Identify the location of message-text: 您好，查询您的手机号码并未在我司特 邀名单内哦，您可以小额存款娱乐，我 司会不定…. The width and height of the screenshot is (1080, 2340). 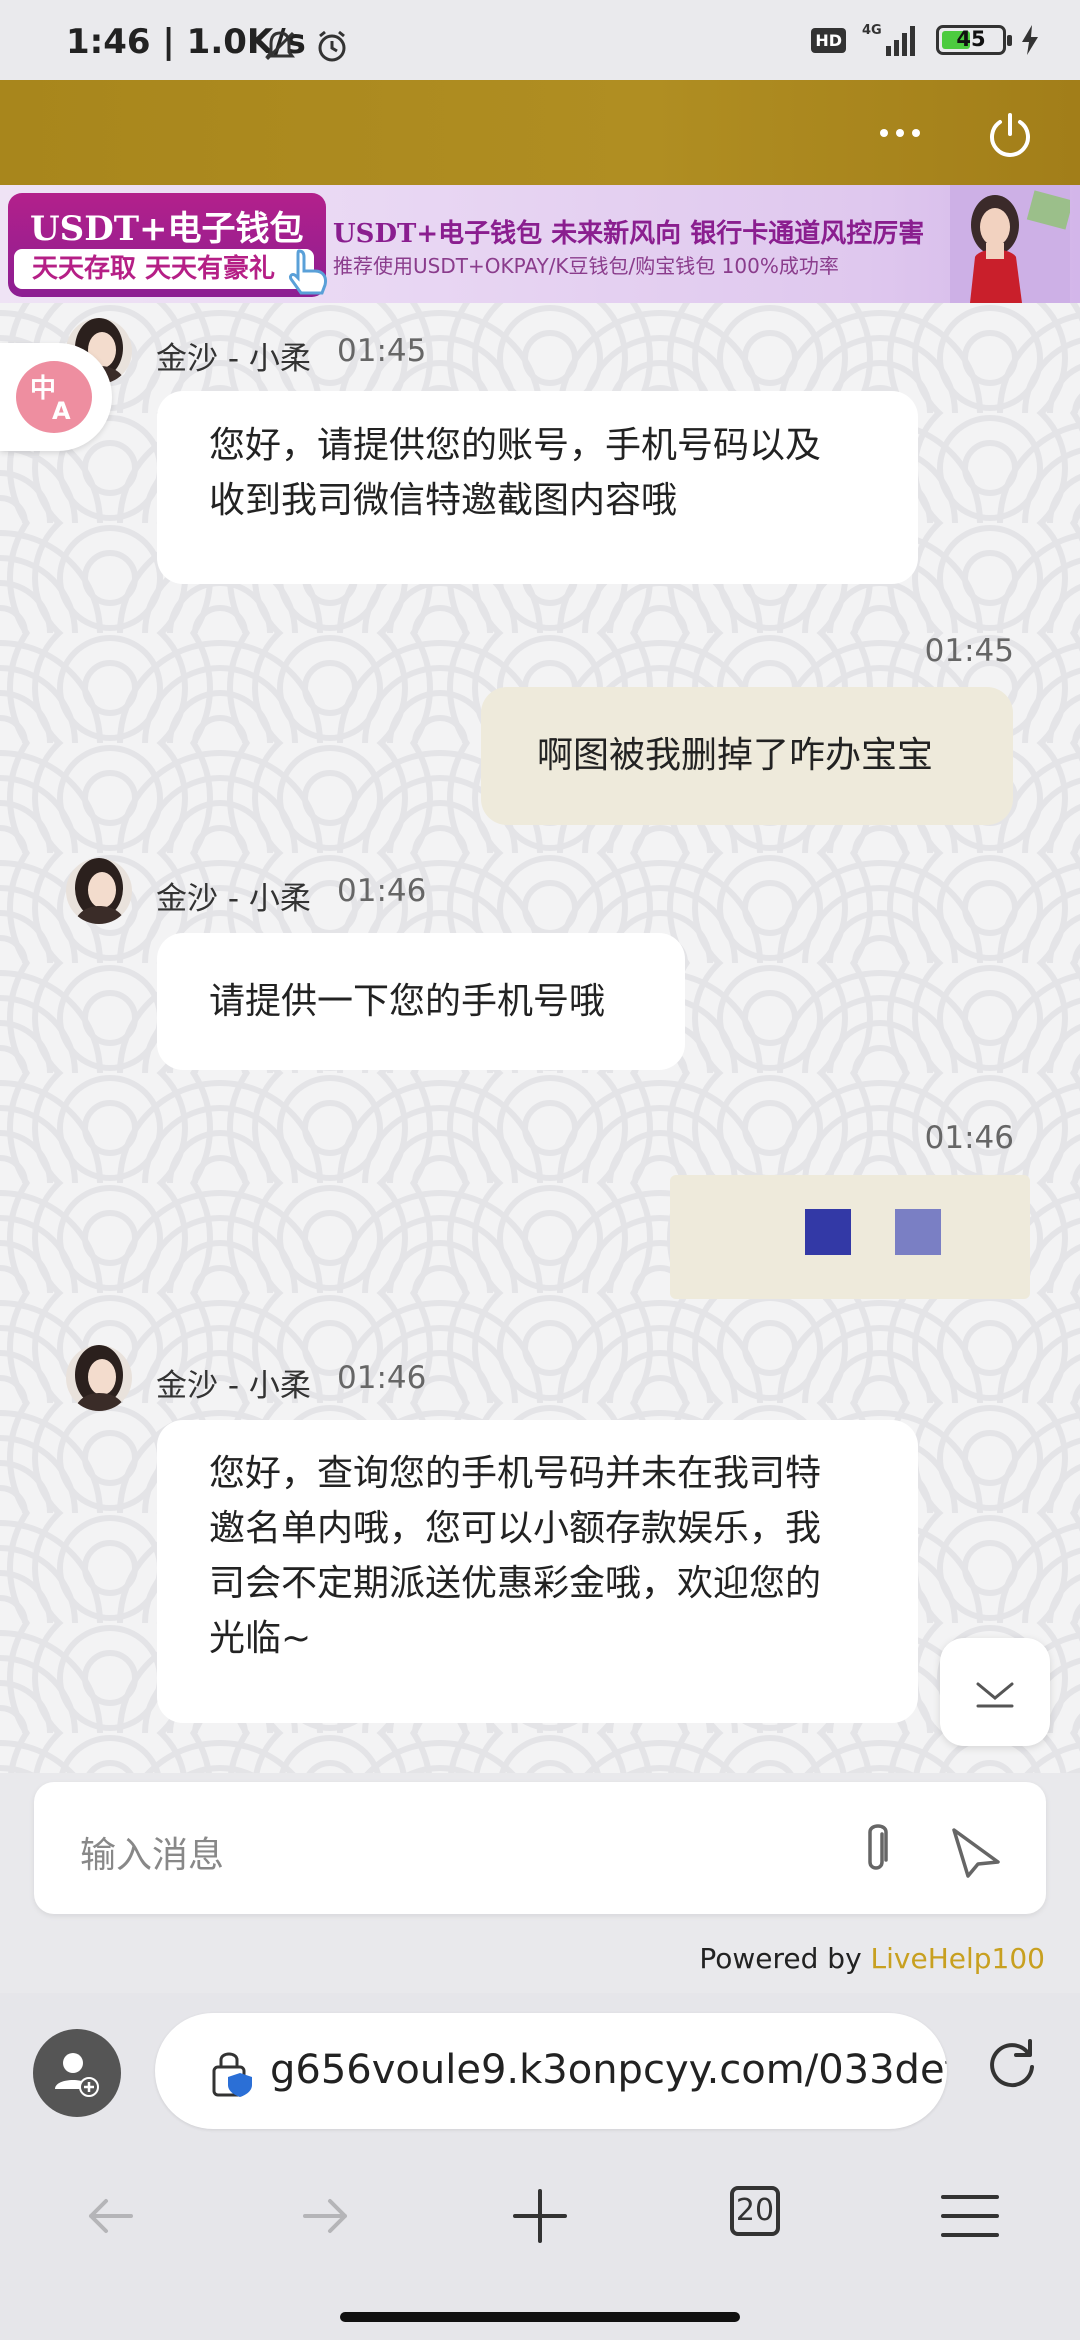
(515, 1556).